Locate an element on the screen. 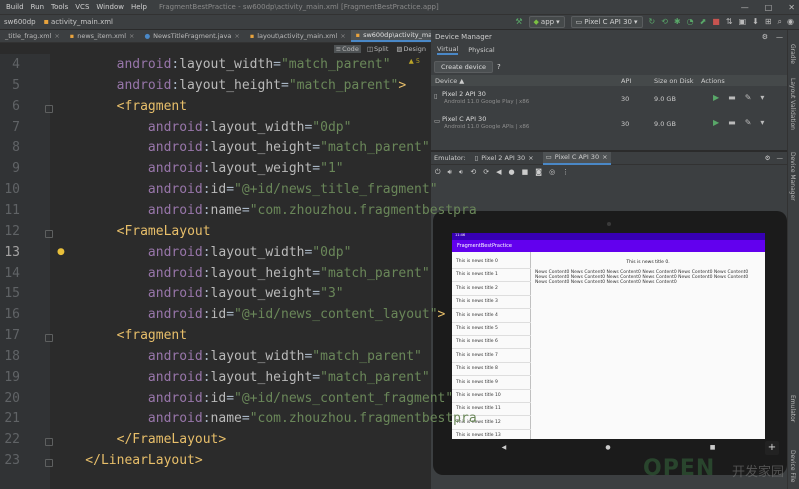 The height and width of the screenshot is (489, 799). column-device: Device ▲ is located at coordinates (449, 81).